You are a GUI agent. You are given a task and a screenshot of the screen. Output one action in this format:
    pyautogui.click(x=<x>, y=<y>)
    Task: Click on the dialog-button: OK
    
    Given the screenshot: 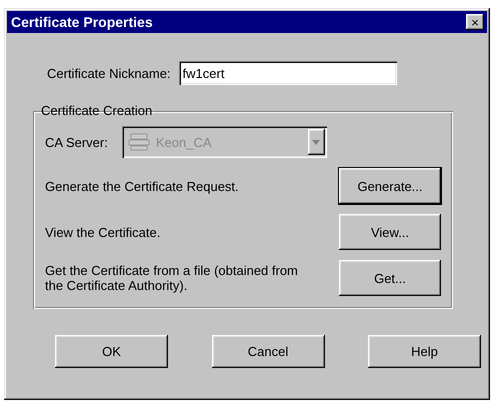 What is the action you would take?
    pyautogui.click(x=111, y=351)
    